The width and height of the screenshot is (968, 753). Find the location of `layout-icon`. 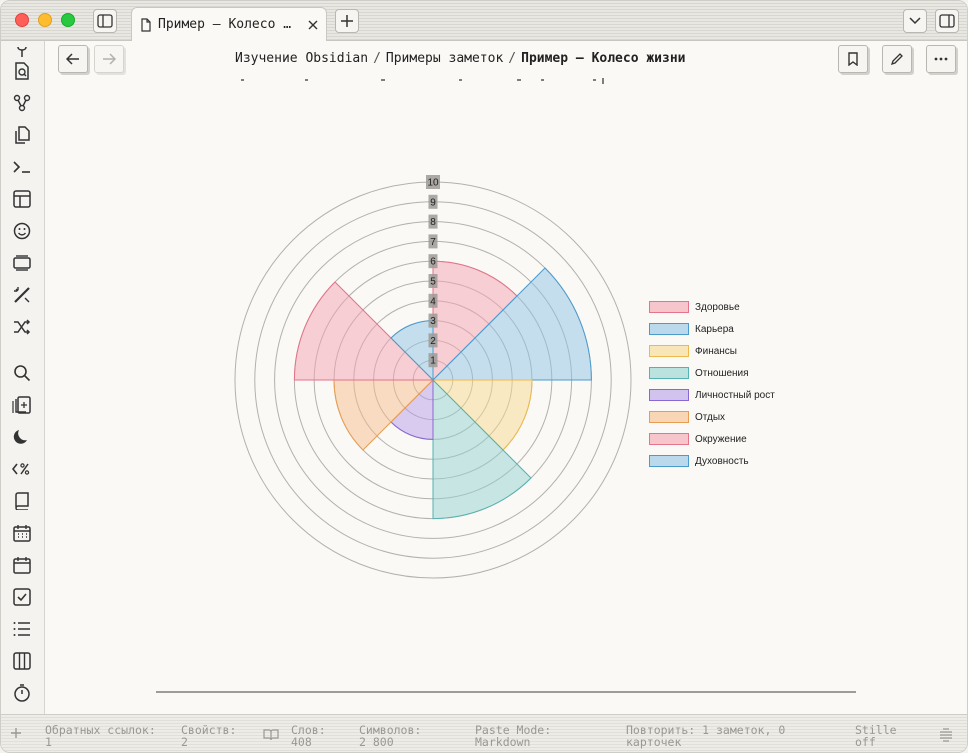

layout-icon is located at coordinates (22, 199).